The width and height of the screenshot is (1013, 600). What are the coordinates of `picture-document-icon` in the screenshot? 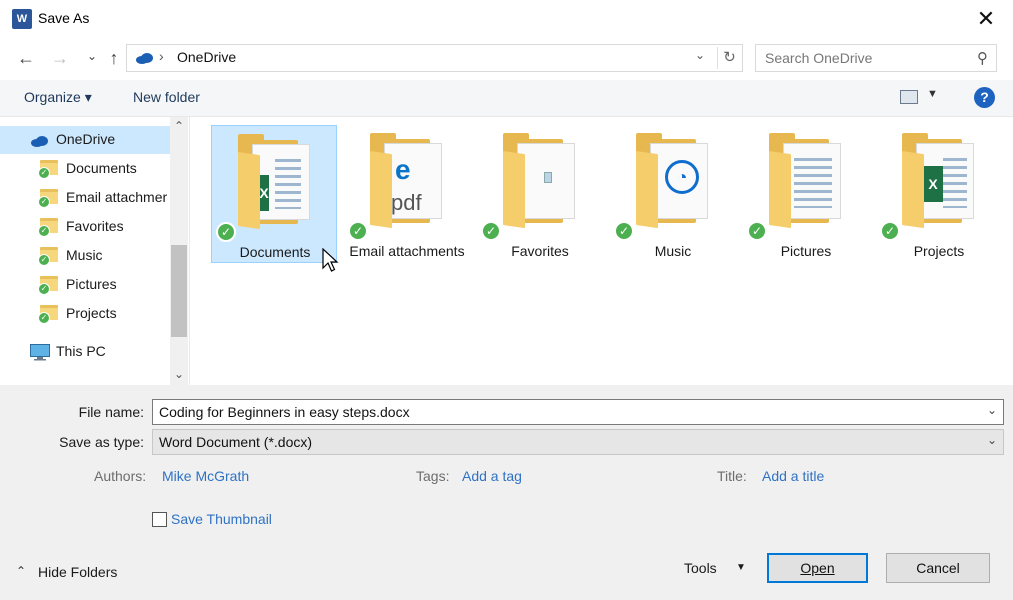 It's located at (813, 183).